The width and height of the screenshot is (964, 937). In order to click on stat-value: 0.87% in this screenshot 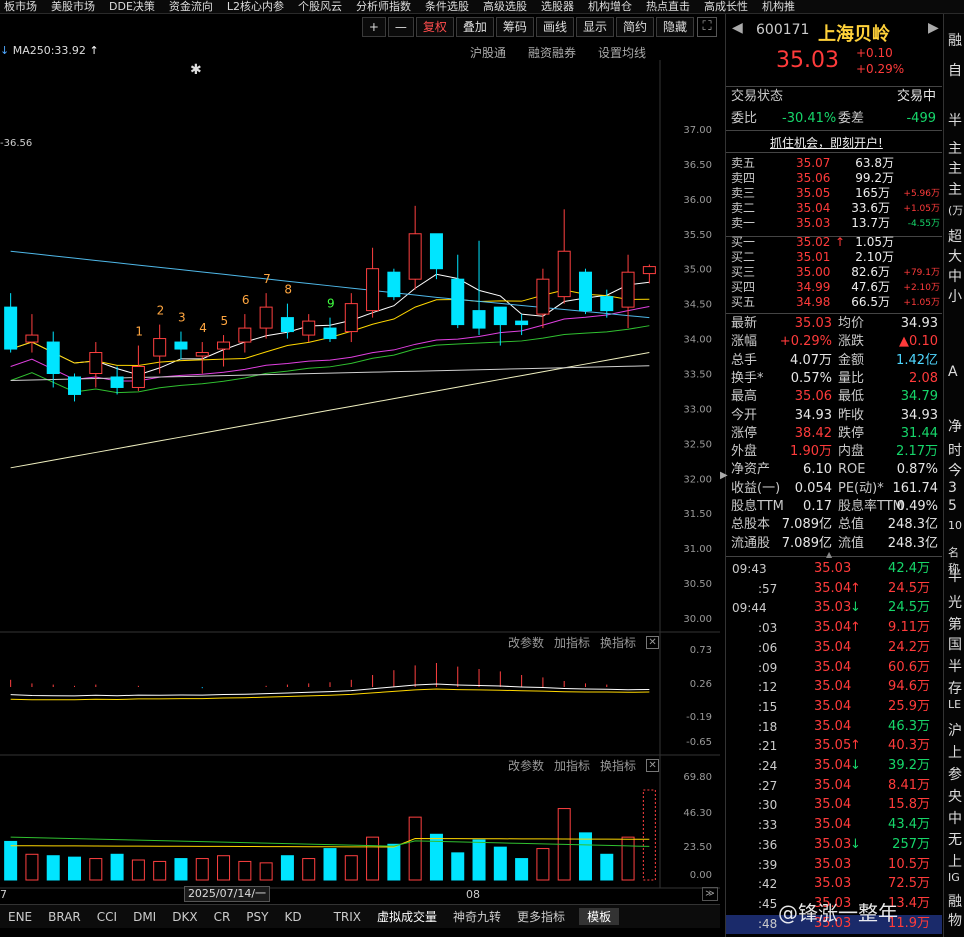, I will do `click(917, 470)`.